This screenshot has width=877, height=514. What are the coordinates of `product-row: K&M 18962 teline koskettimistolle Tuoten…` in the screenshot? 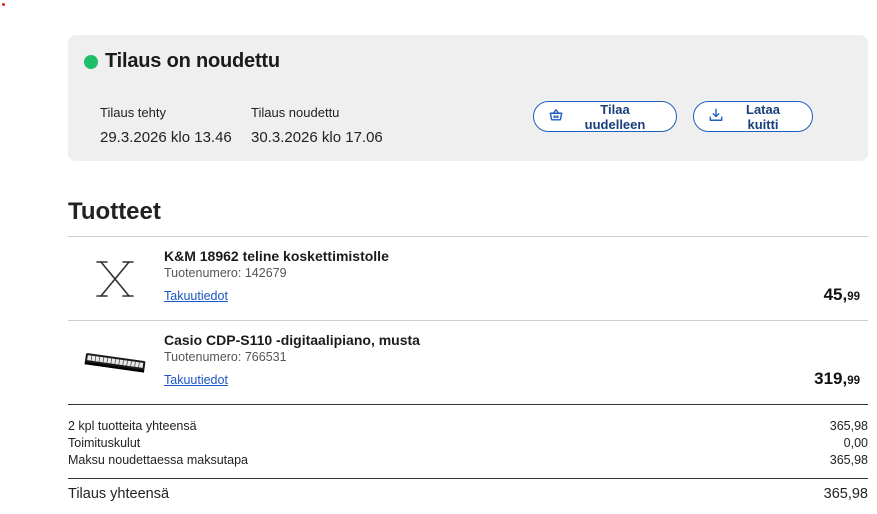 It's located at (468, 278).